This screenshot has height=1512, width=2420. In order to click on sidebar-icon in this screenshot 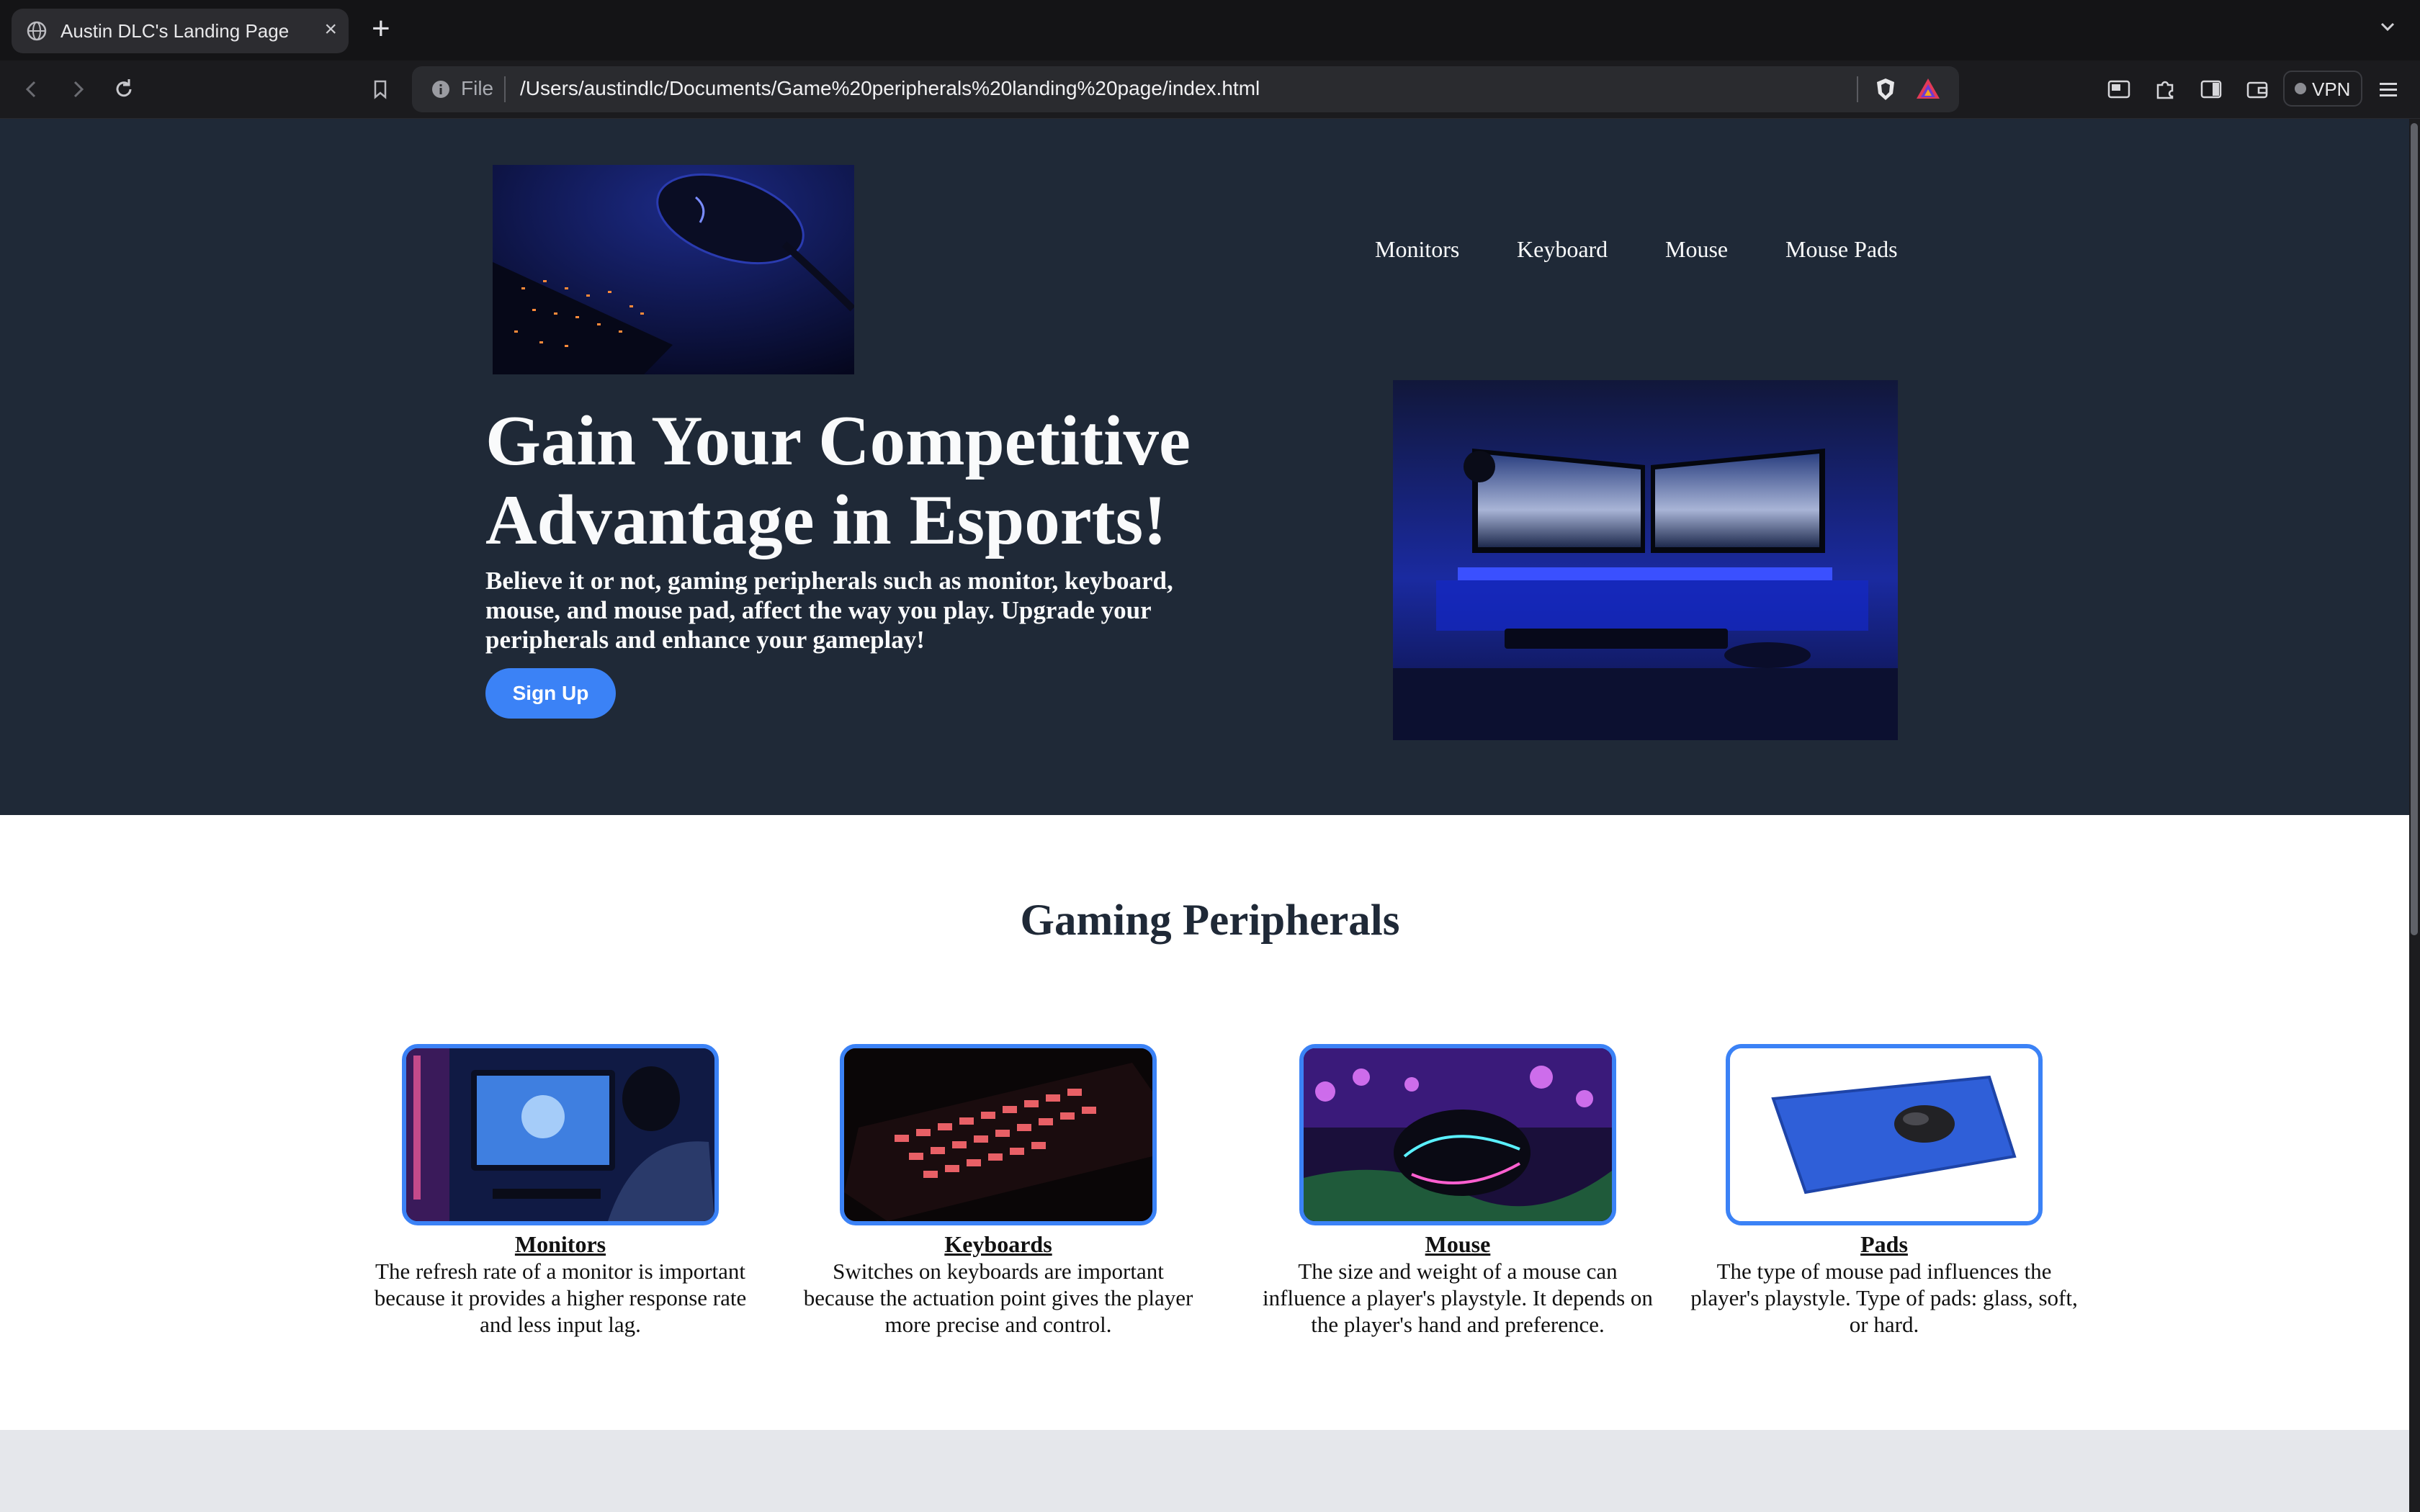, I will do `click(2211, 89)`.